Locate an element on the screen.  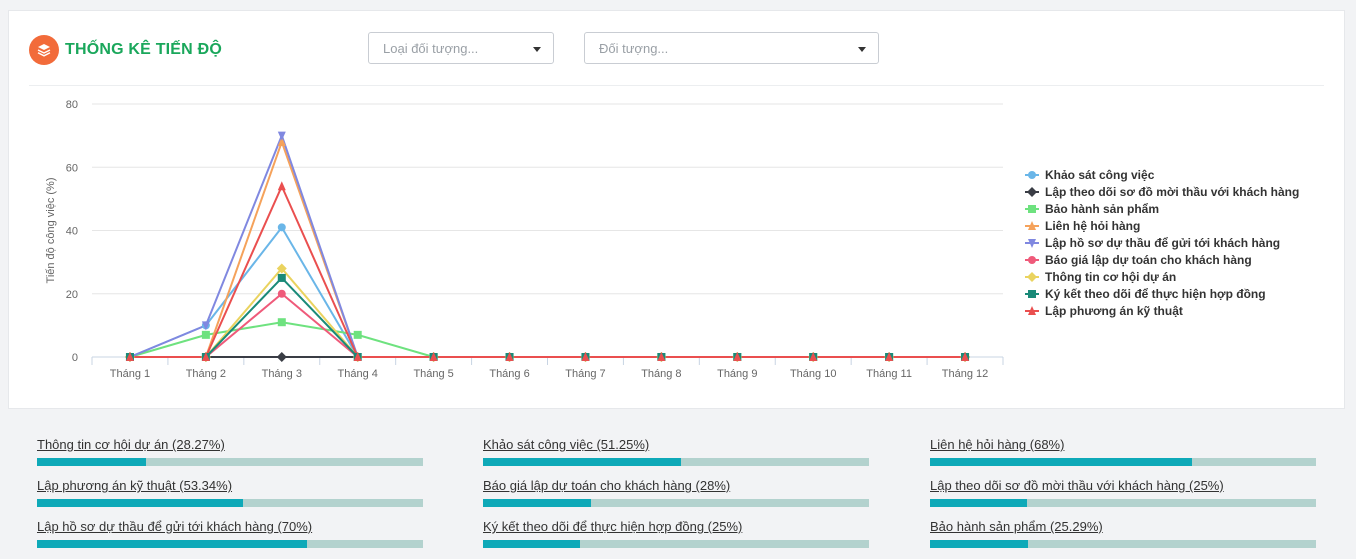
progress-item: Bảo hành sản phẩm (25.29%) is located at coordinates (1123, 533).